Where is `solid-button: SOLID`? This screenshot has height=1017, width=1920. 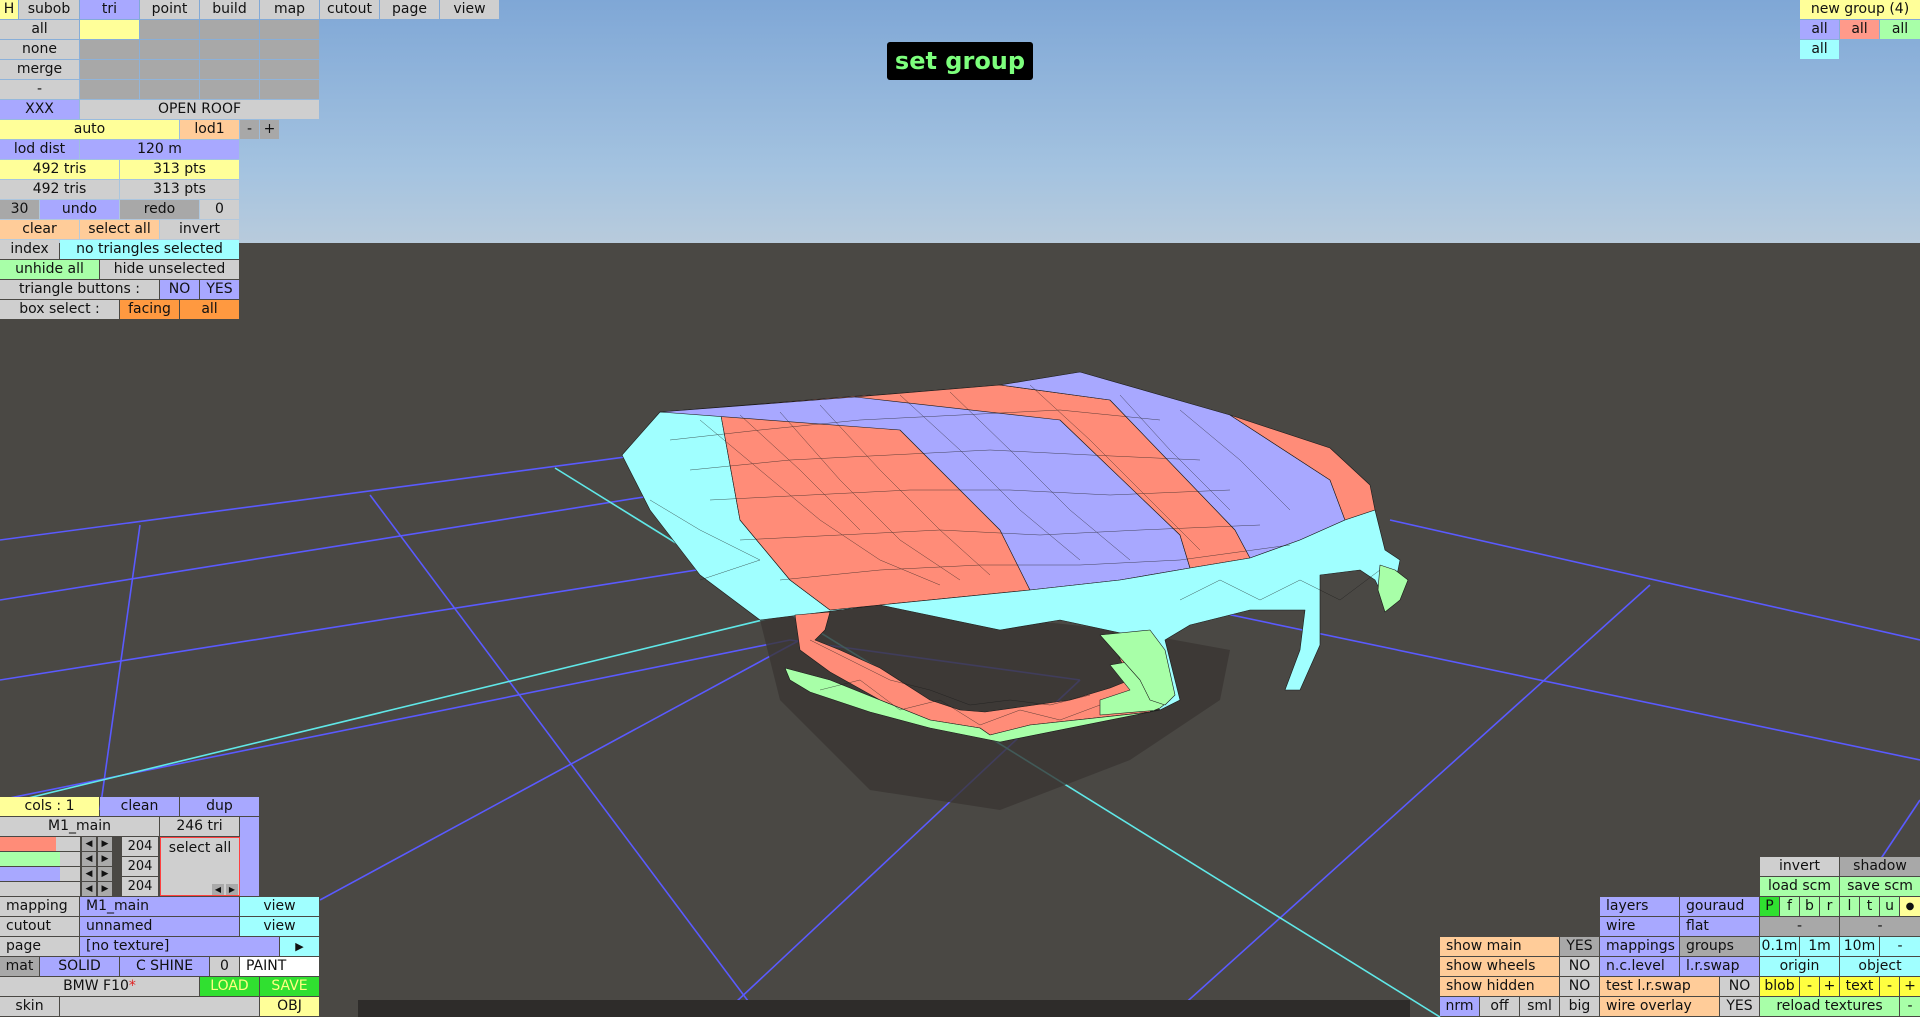 solid-button: SOLID is located at coordinates (79, 966).